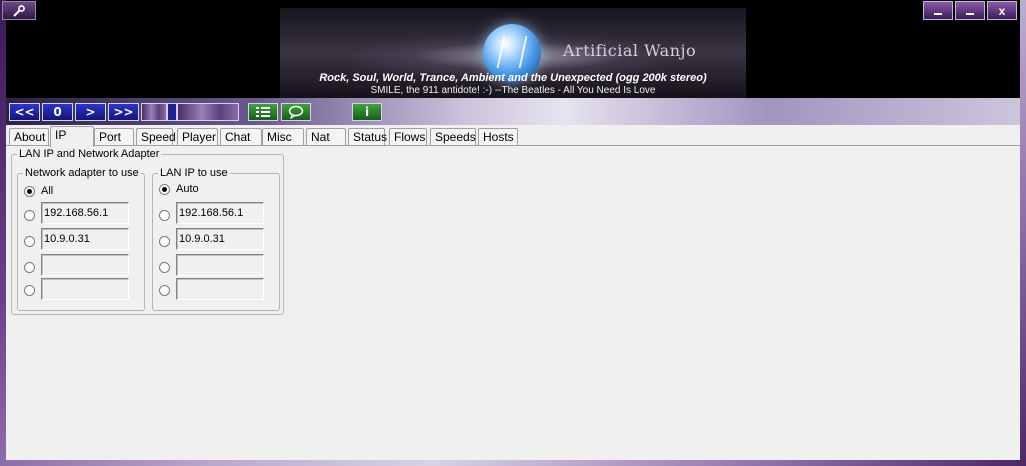 The image size is (1026, 466). I want to click on lan-ip-field-2: 10.9.0.31, so click(220, 239).